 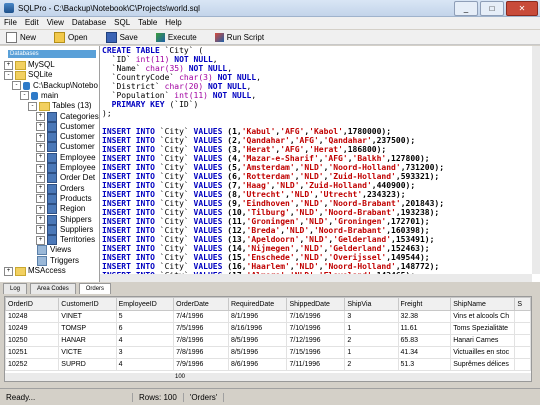 What do you see at coordinates (483, 352) in the screenshot?
I see `table-cell: Victuailles en stoc` at bounding box center [483, 352].